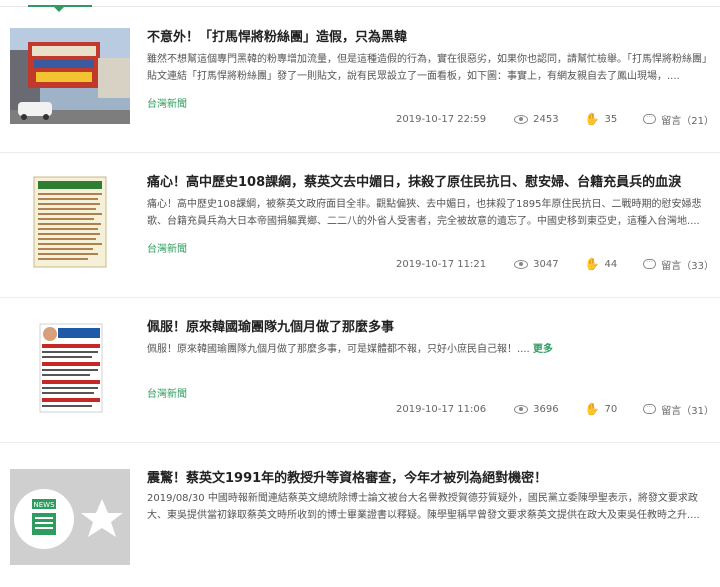  What do you see at coordinates (611, 119) in the screenshot?
I see `like-count-value: 35` at bounding box center [611, 119].